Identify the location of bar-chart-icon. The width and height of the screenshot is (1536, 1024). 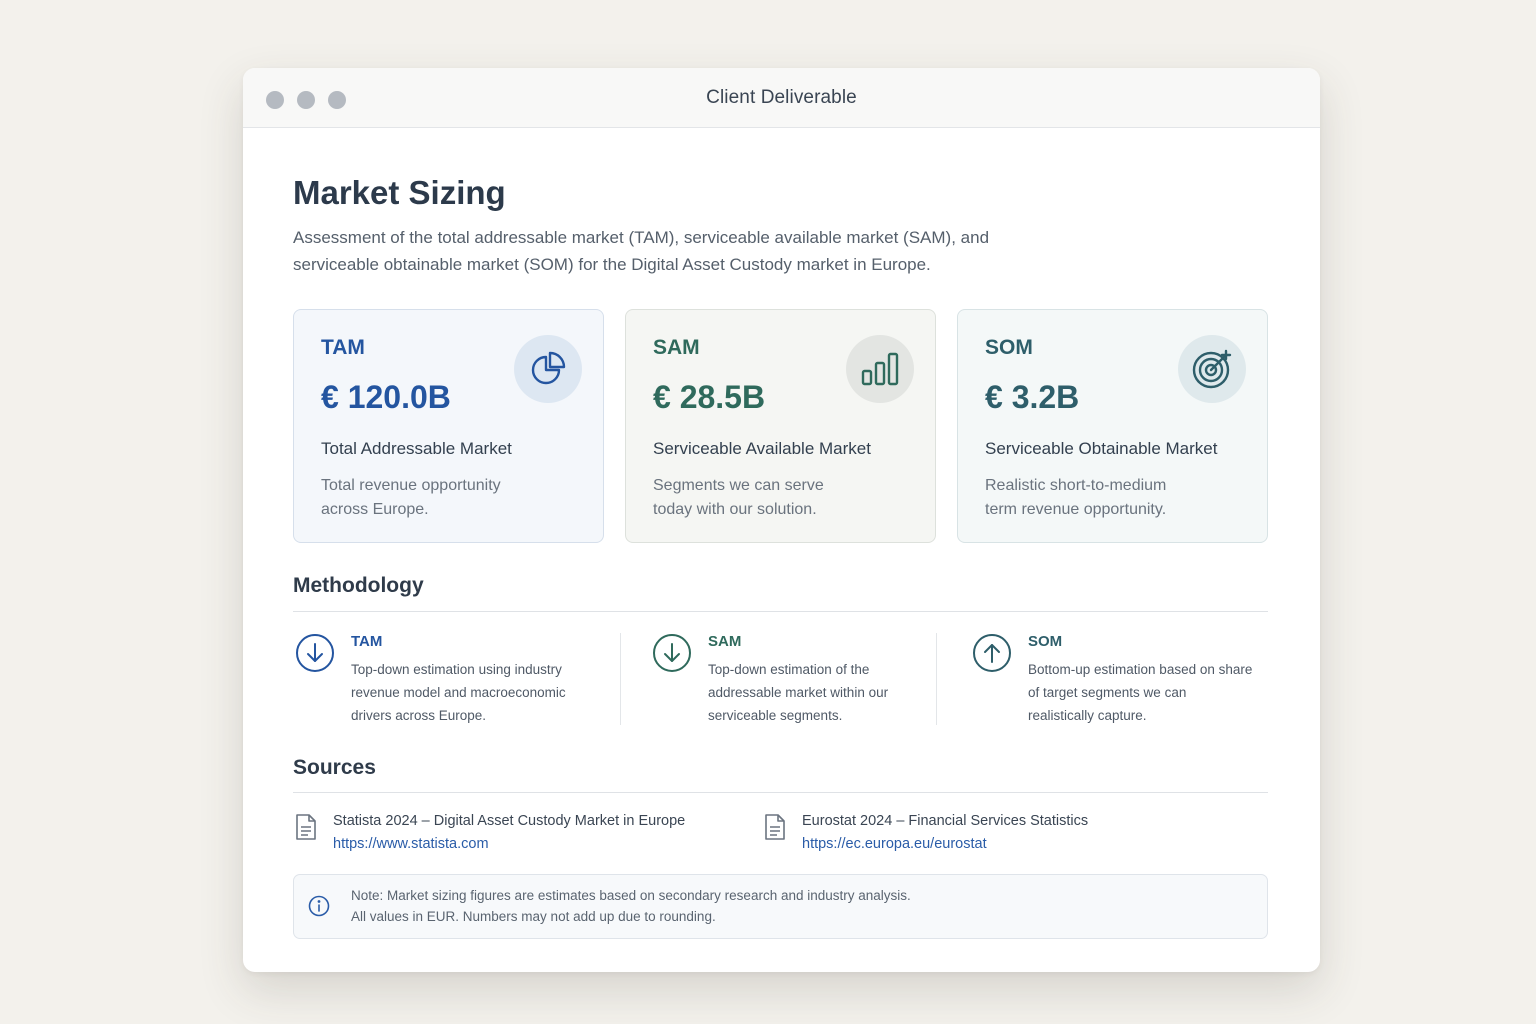
(880, 369).